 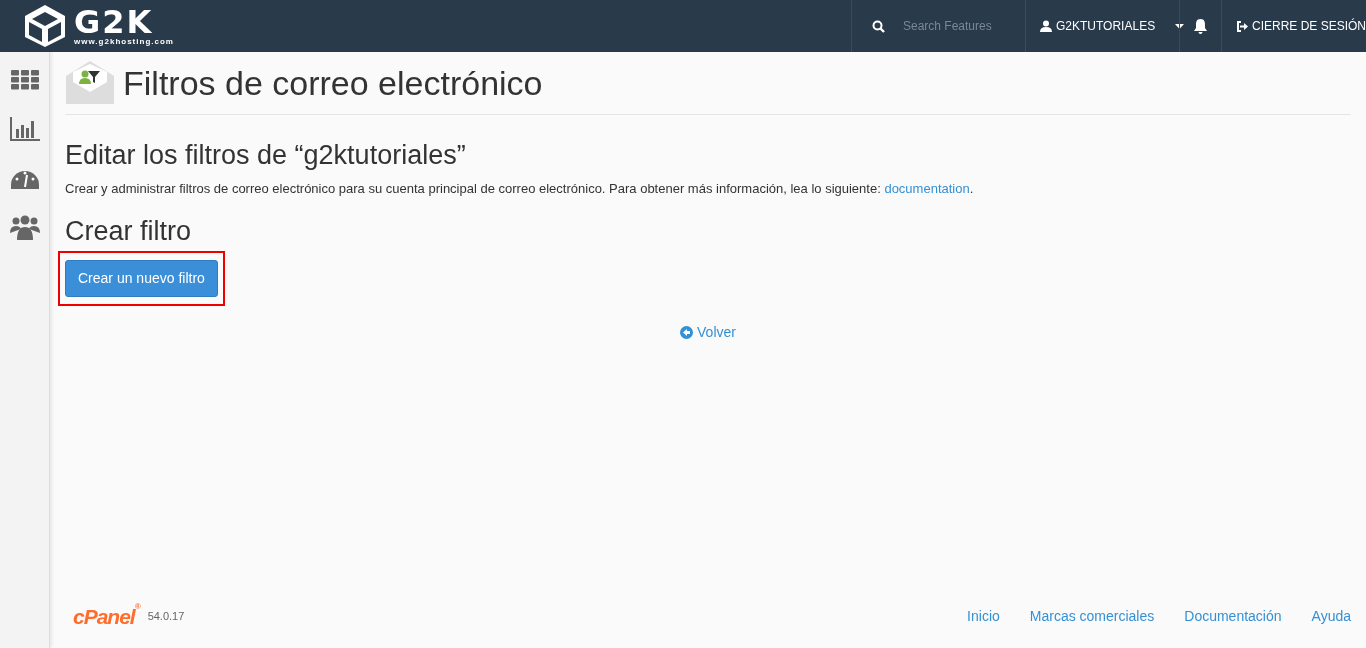 I want to click on cube-logo-icon, so click(x=45, y=26).